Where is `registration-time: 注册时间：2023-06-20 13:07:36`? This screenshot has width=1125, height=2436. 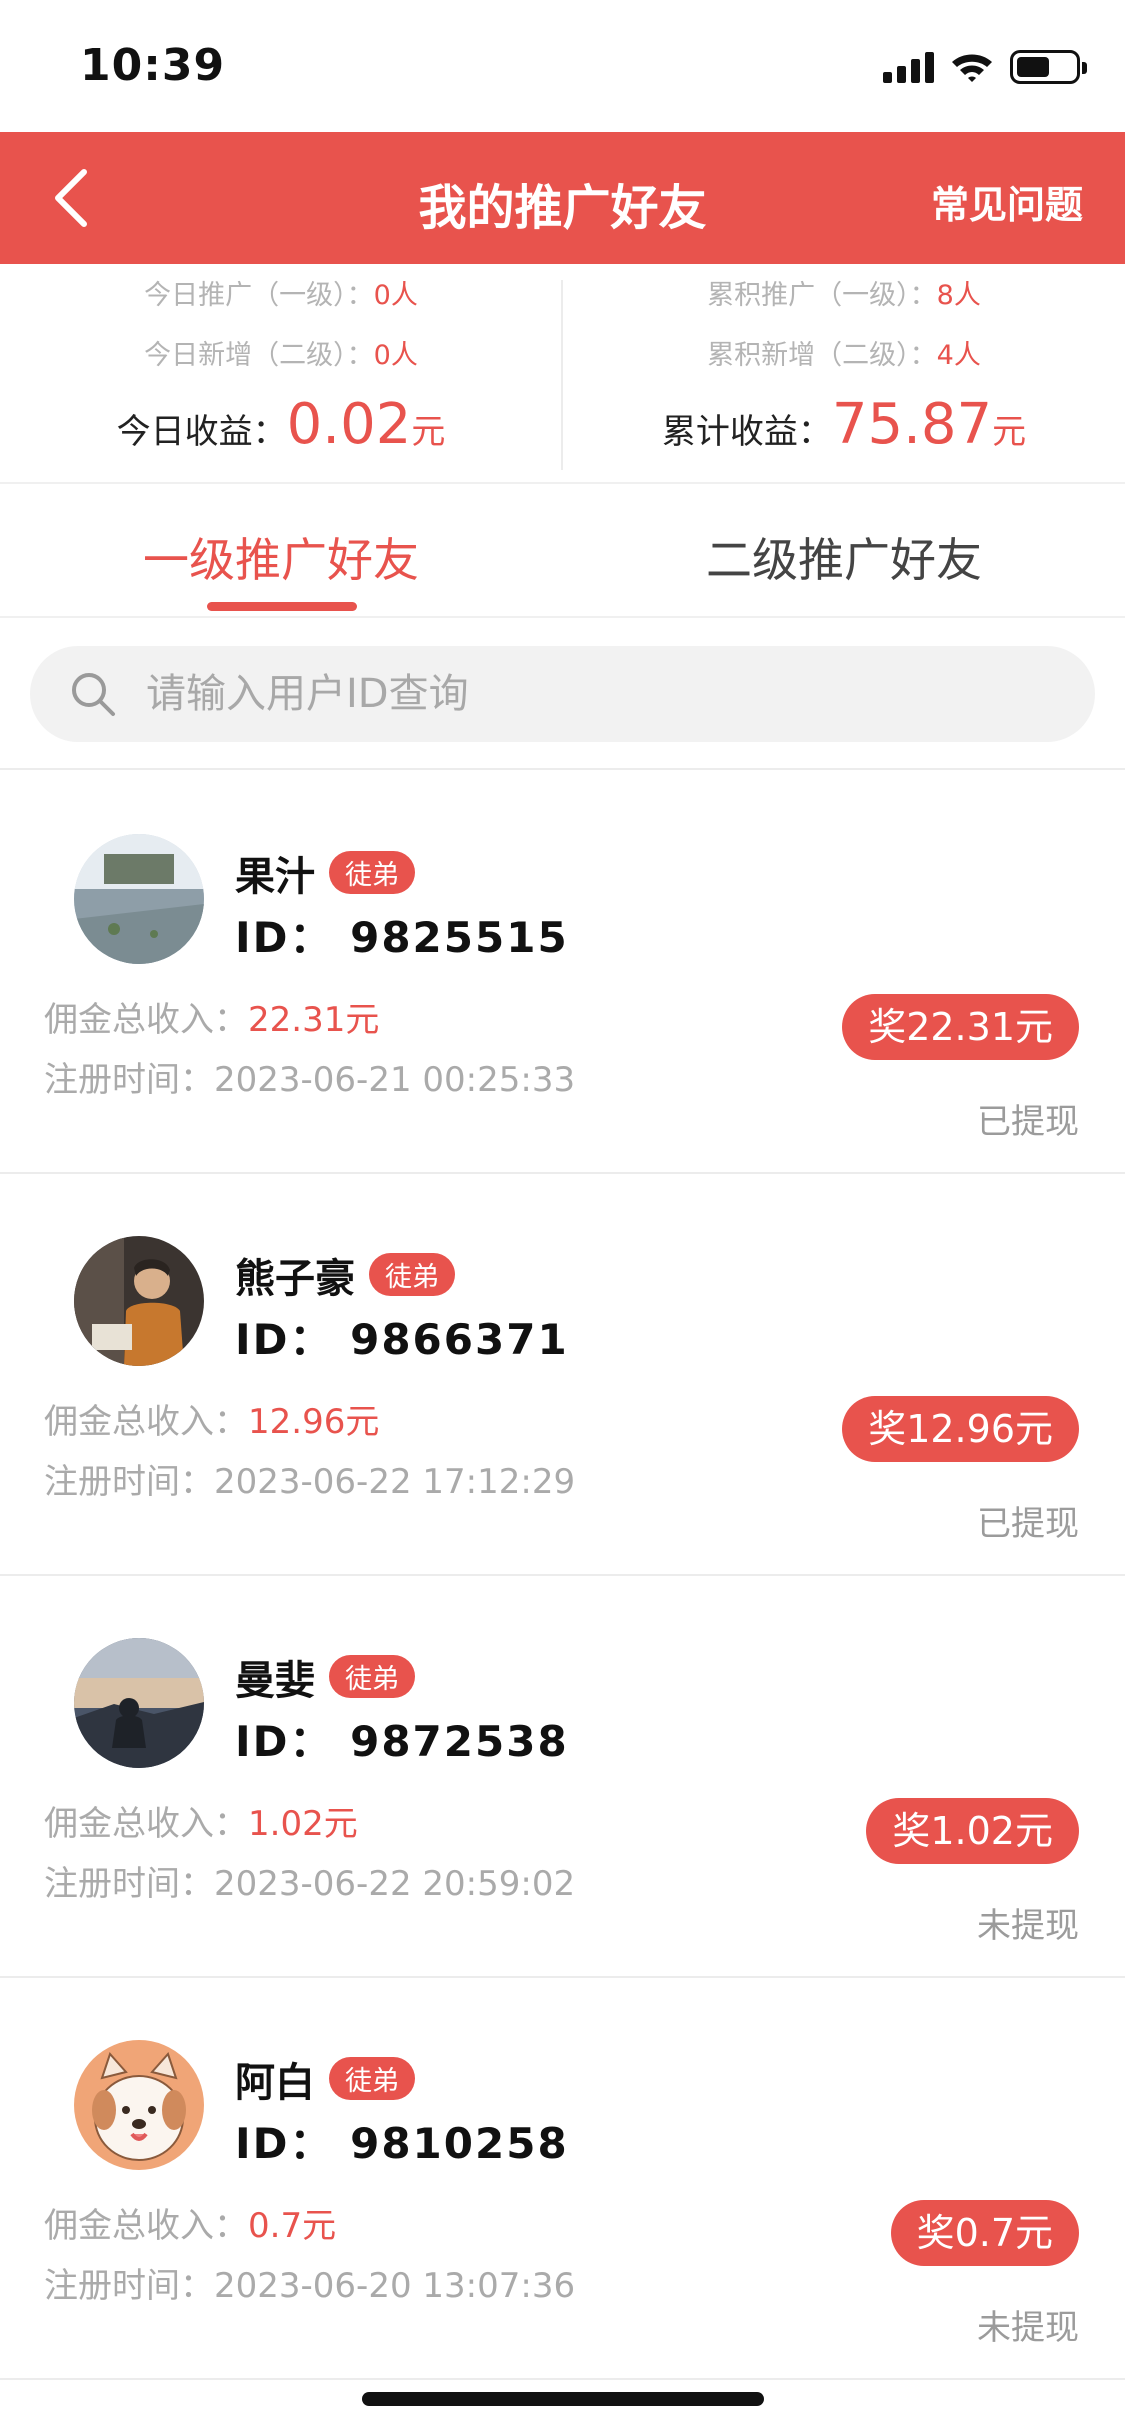 registration-time: 注册时间：2023-06-20 13:07:36 is located at coordinates (310, 2286).